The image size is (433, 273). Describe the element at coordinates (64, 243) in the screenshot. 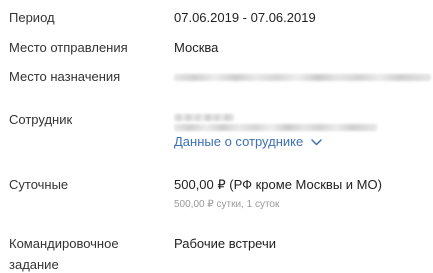

I see `assignment-label-line1: Командировочное` at that location.